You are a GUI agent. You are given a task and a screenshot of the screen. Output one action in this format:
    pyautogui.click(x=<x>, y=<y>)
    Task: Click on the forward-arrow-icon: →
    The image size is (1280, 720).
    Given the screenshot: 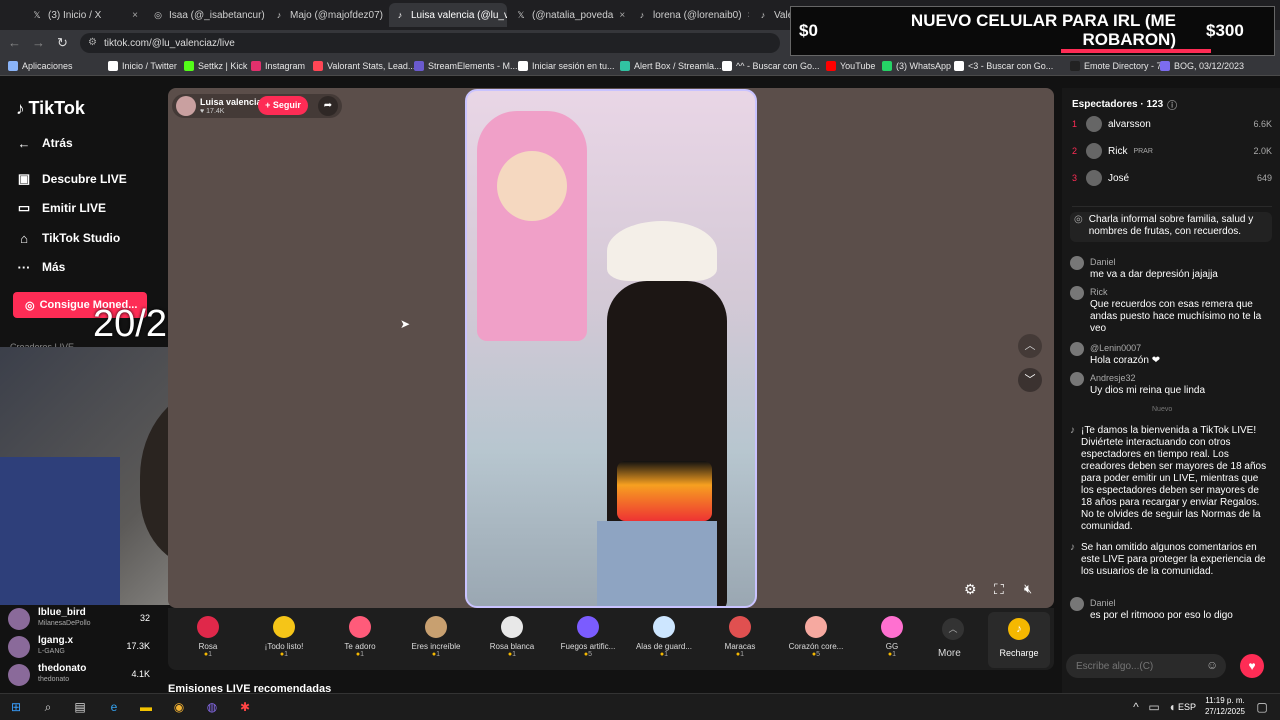 What is the action you would take?
    pyautogui.click(x=38, y=42)
    